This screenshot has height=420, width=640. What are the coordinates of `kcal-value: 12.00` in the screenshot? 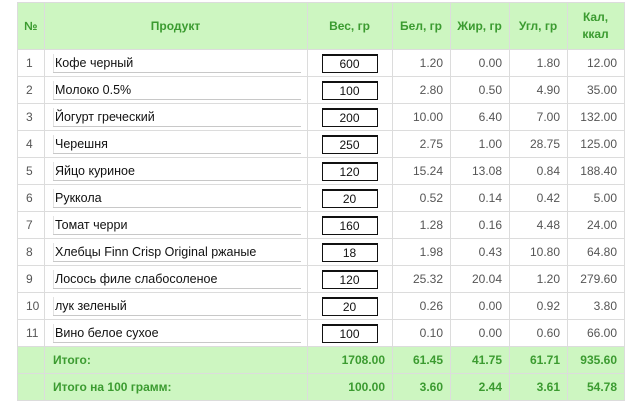 It's located at (596, 63).